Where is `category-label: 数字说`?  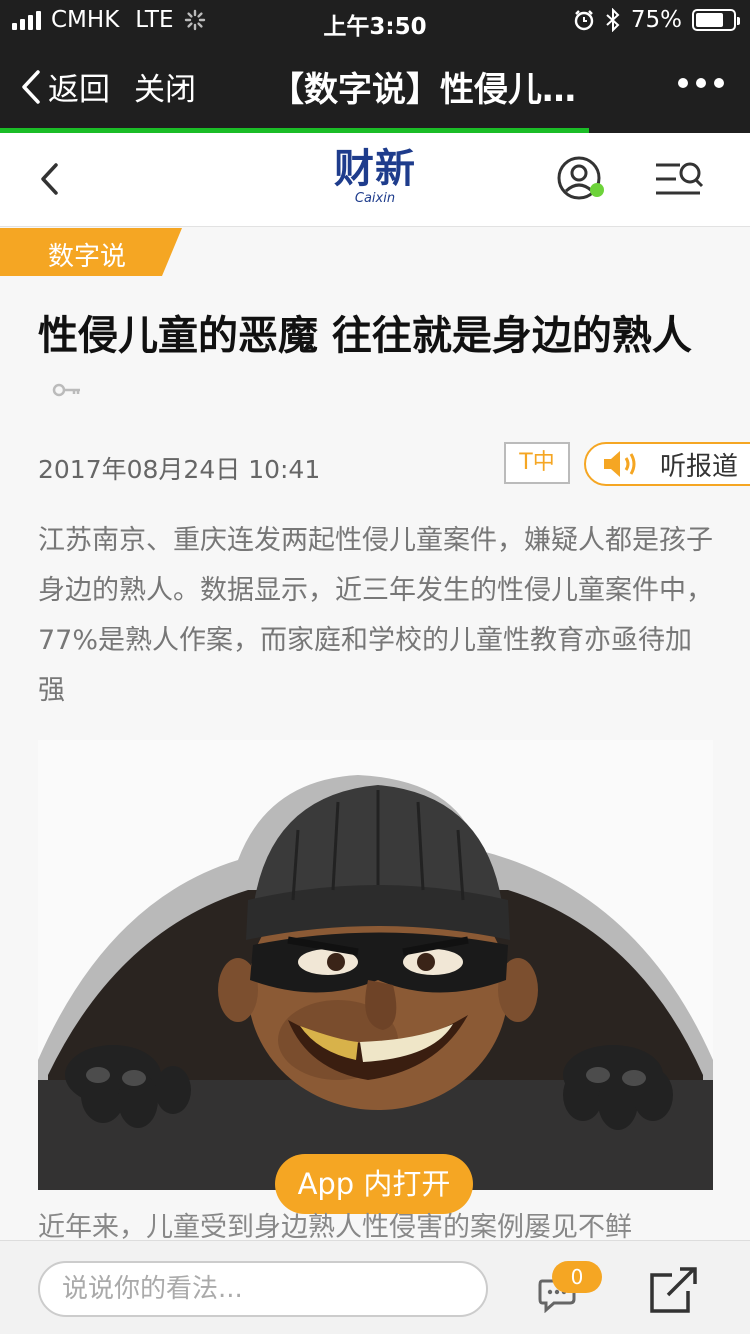 category-label: 数字说 is located at coordinates (87, 257).